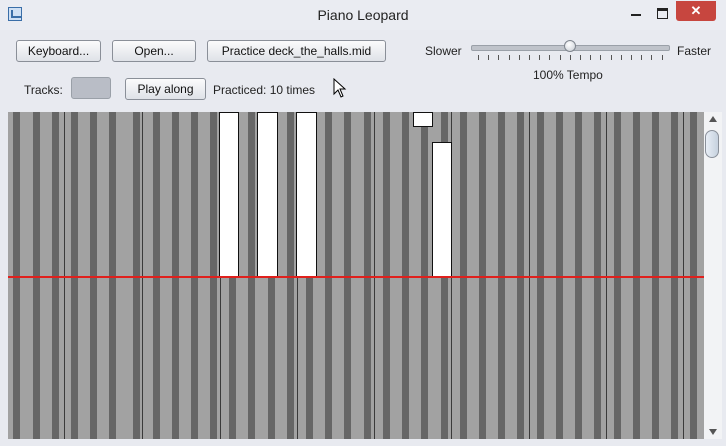 The width and height of the screenshot is (726, 446). What do you see at coordinates (713, 119) in the screenshot?
I see `scroll-up-icon` at bounding box center [713, 119].